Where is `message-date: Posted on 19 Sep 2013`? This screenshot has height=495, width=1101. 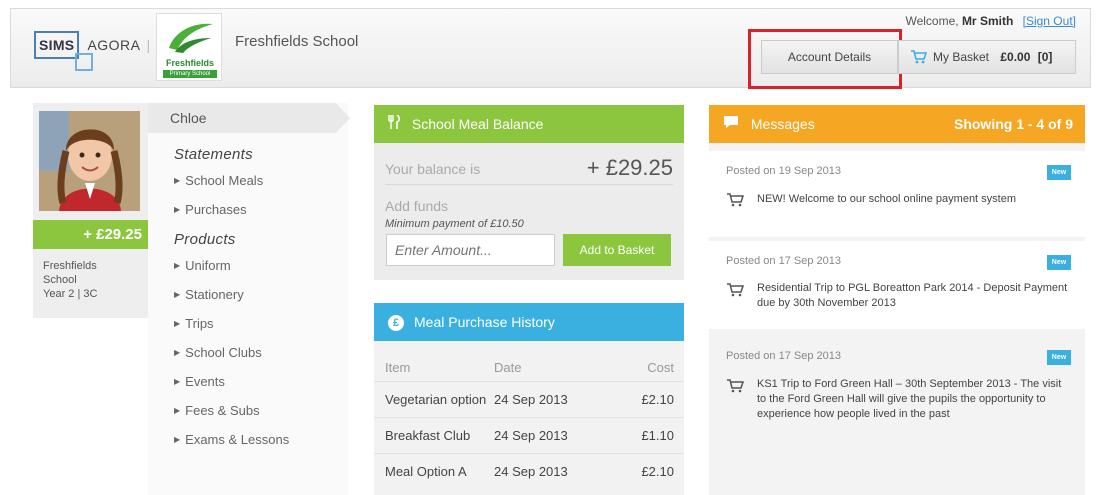
message-date: Posted on 19 Sep 2013 is located at coordinates (783, 171).